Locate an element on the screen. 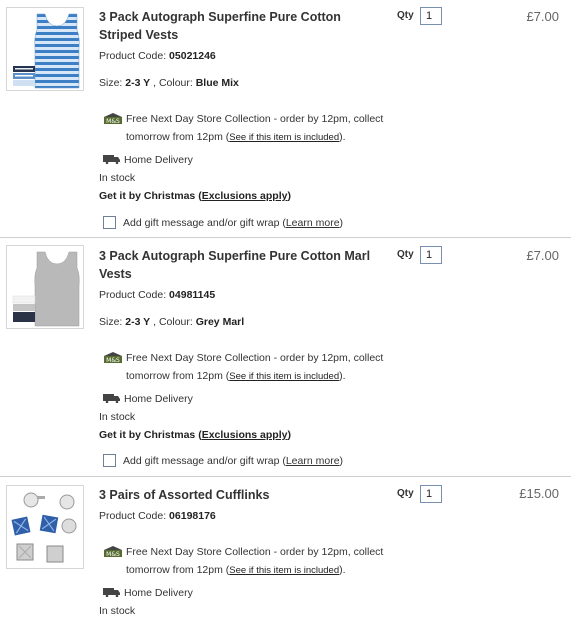 The image size is (581, 626). product-size-colour: Size: 2-3 Y , Colour: Grey Marl is located at coordinates (171, 322).